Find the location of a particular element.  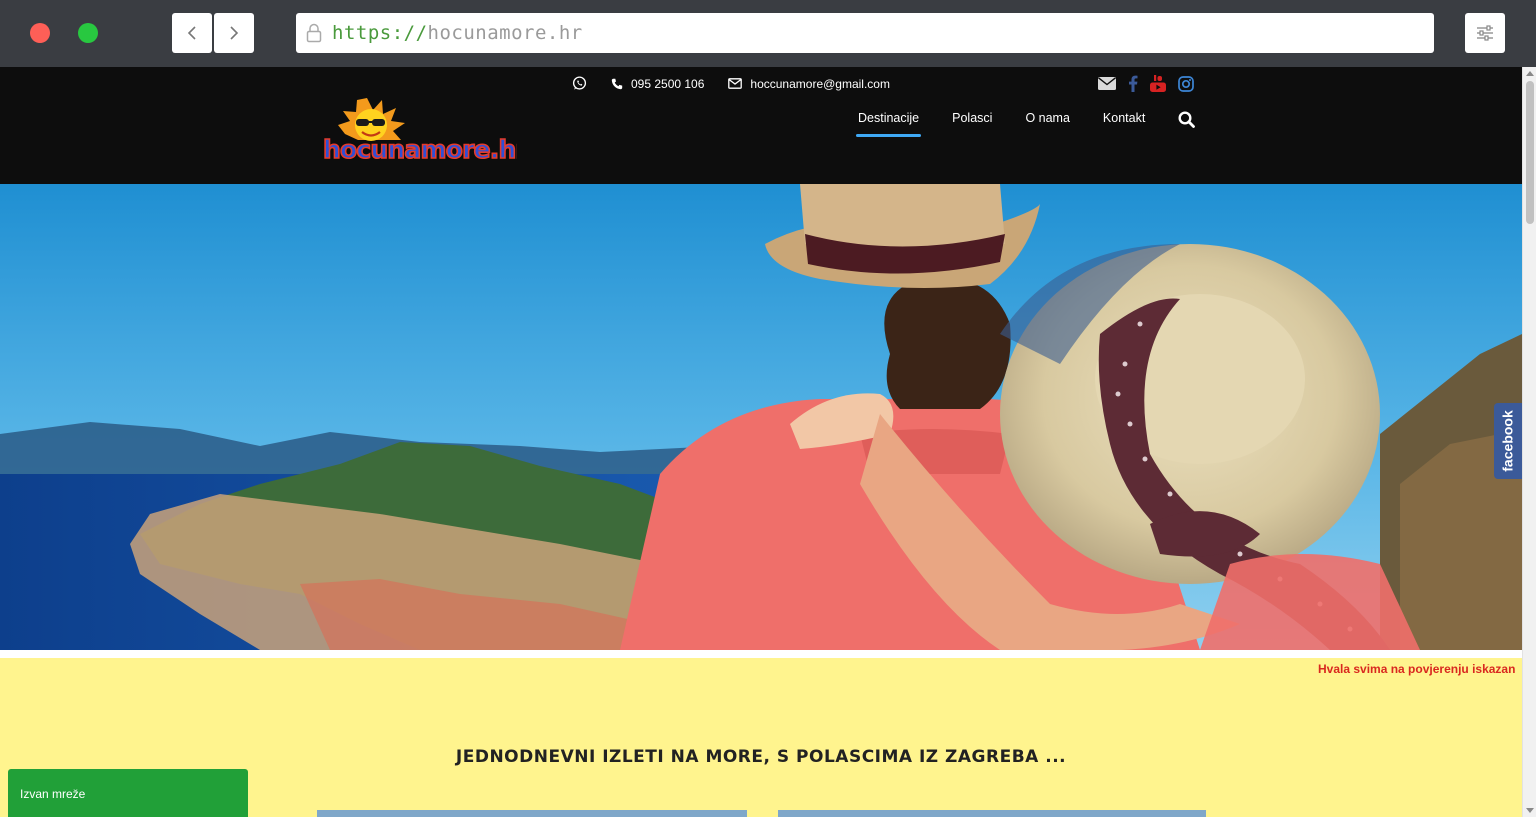

whatsapp-link is located at coordinates (579, 83).